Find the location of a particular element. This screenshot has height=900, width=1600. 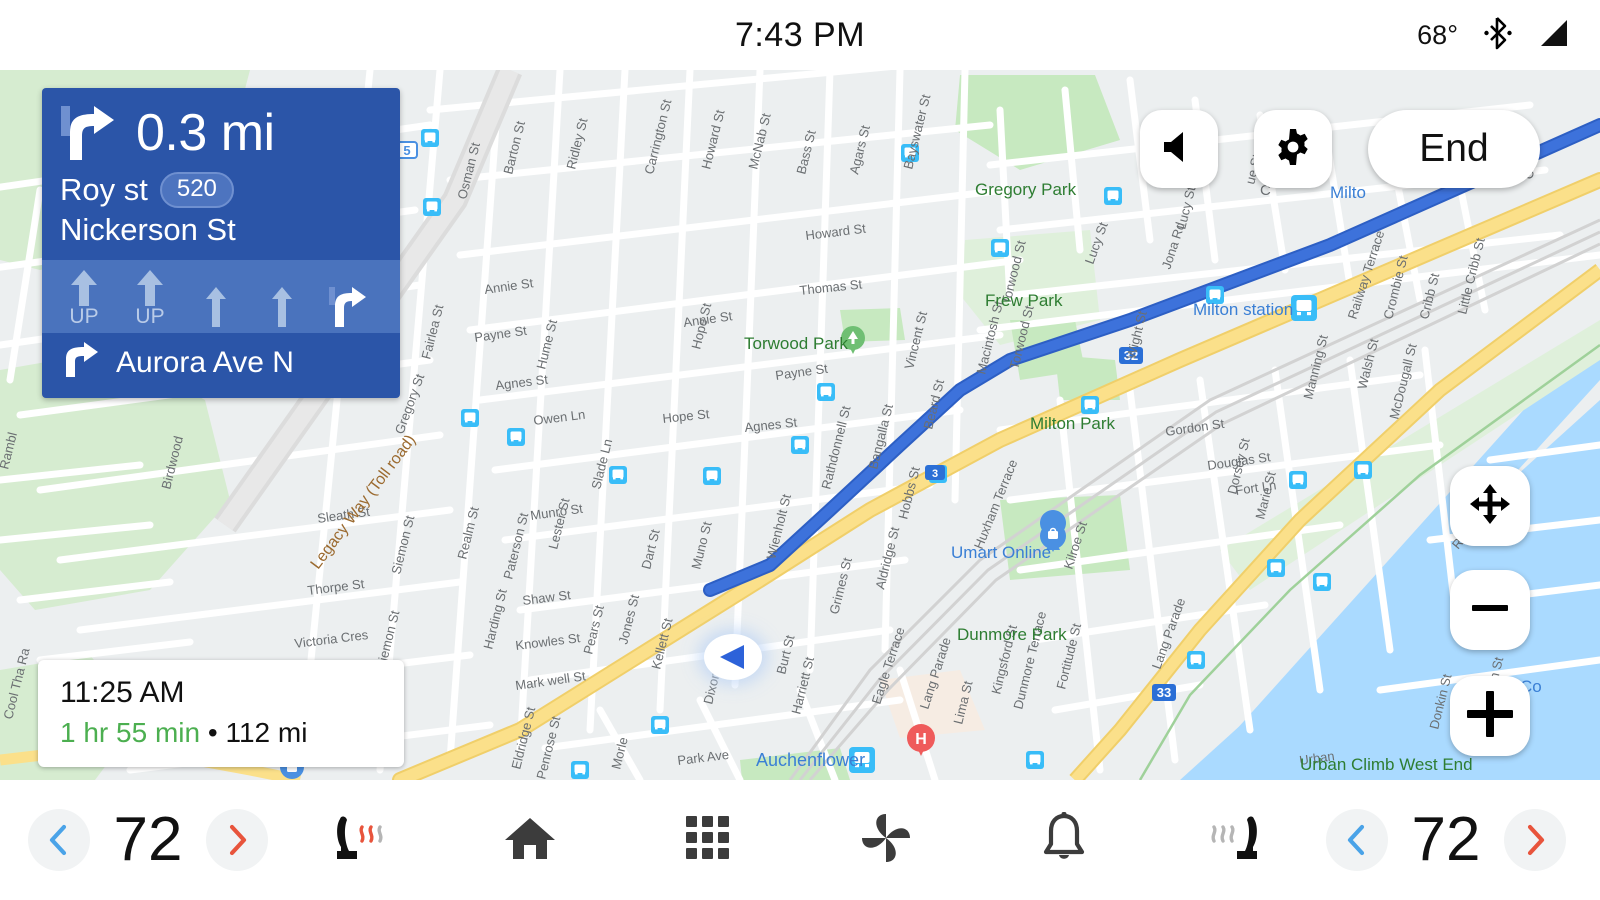

pan-arrows-icon is located at coordinates (1490, 506).